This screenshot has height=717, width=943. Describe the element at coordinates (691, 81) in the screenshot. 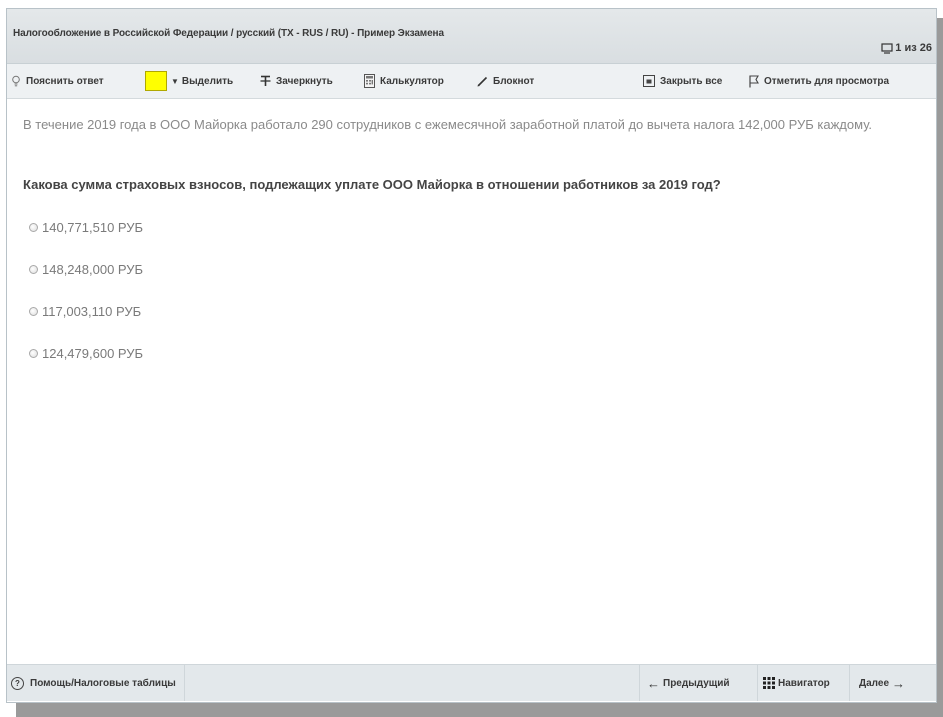

I see `close-all-label: Закрыть все` at that location.